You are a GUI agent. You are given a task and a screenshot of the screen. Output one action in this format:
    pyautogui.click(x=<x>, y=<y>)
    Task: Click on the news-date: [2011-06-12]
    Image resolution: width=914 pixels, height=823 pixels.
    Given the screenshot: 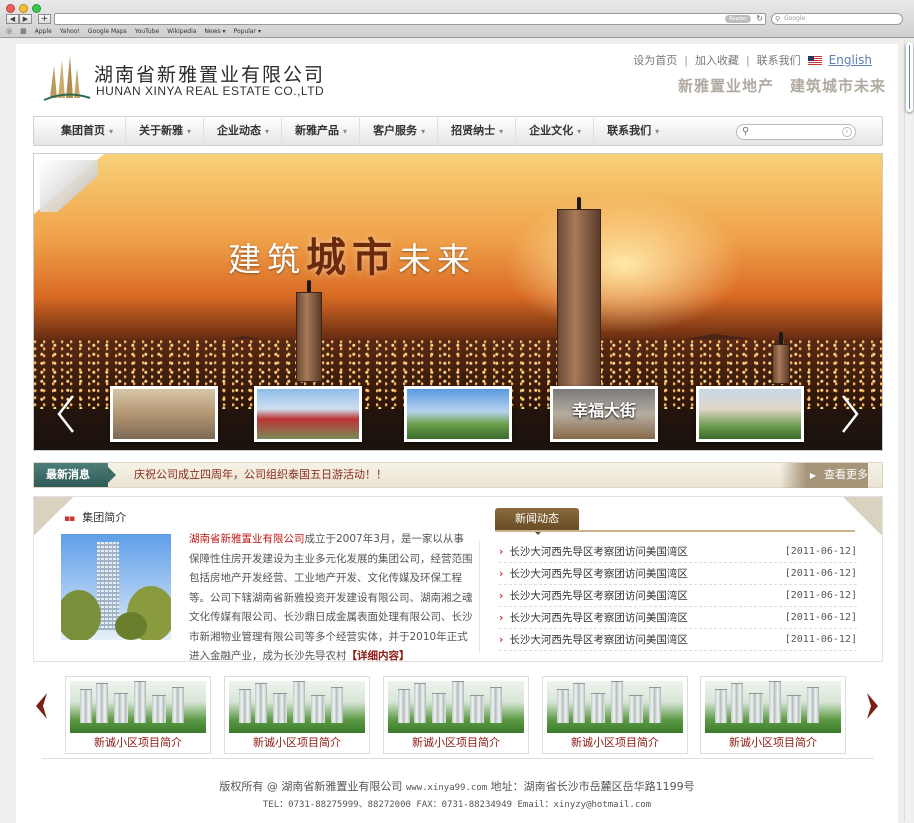 What is the action you would take?
    pyautogui.click(x=820, y=551)
    